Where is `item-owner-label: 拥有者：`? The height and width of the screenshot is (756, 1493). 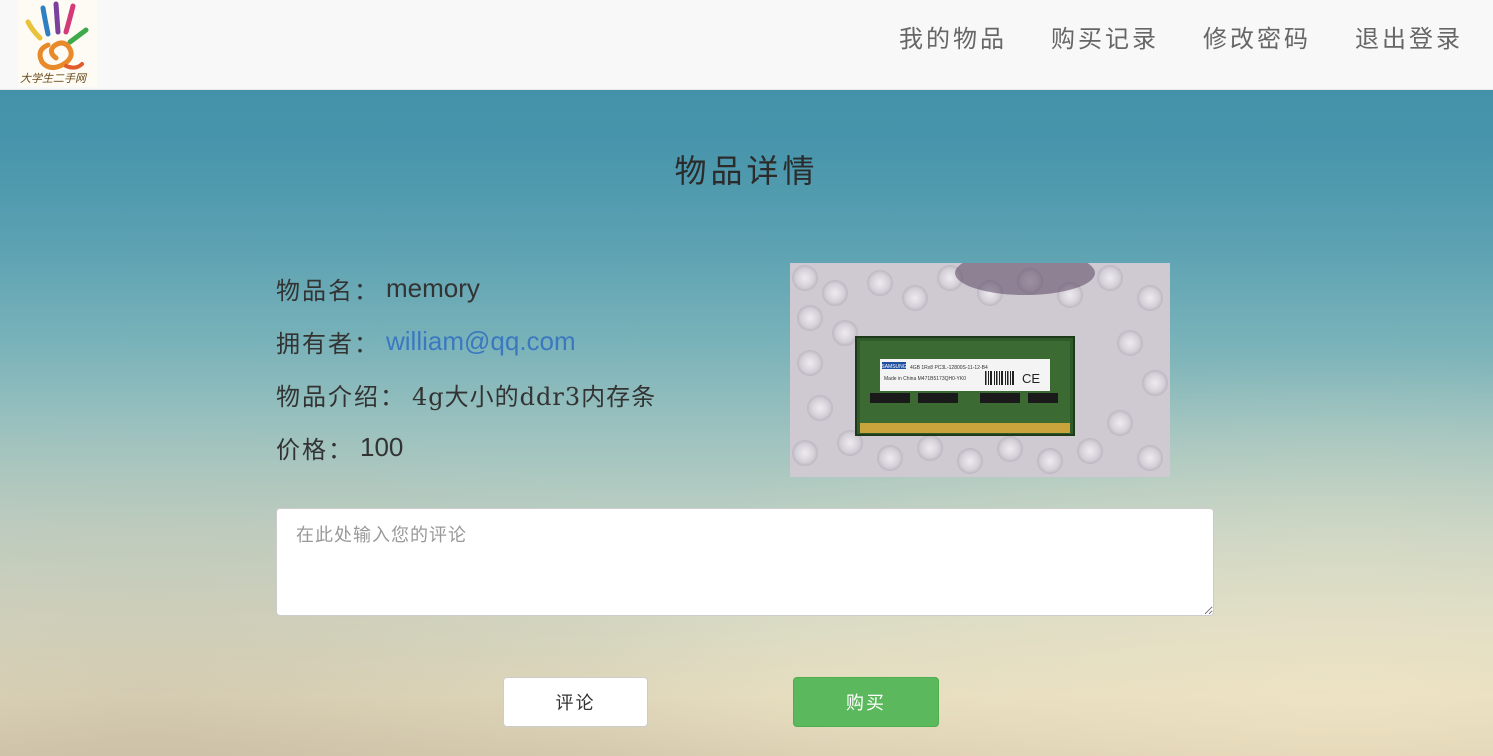 item-owner-label: 拥有者： is located at coordinates (328, 344).